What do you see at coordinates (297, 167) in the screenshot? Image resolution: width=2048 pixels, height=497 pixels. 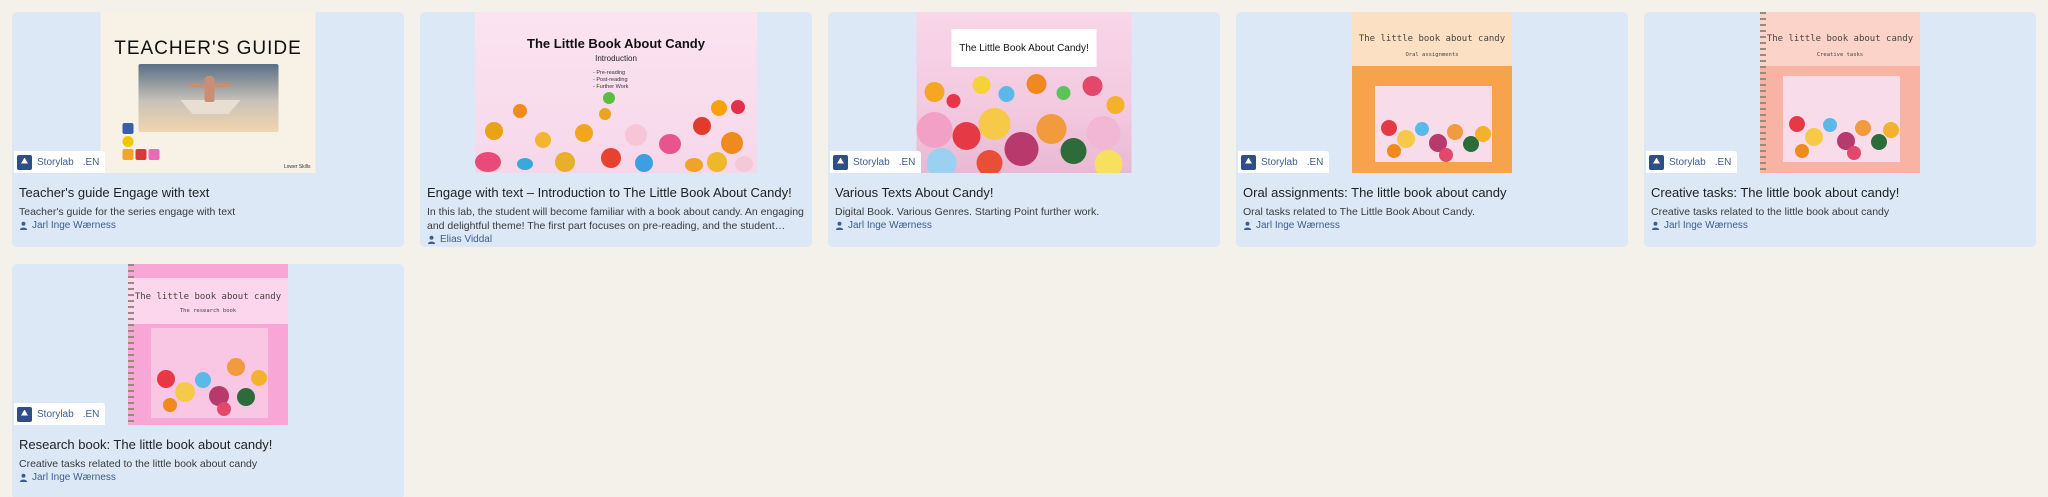 I see `thumb-footer: Lower Skills` at bounding box center [297, 167].